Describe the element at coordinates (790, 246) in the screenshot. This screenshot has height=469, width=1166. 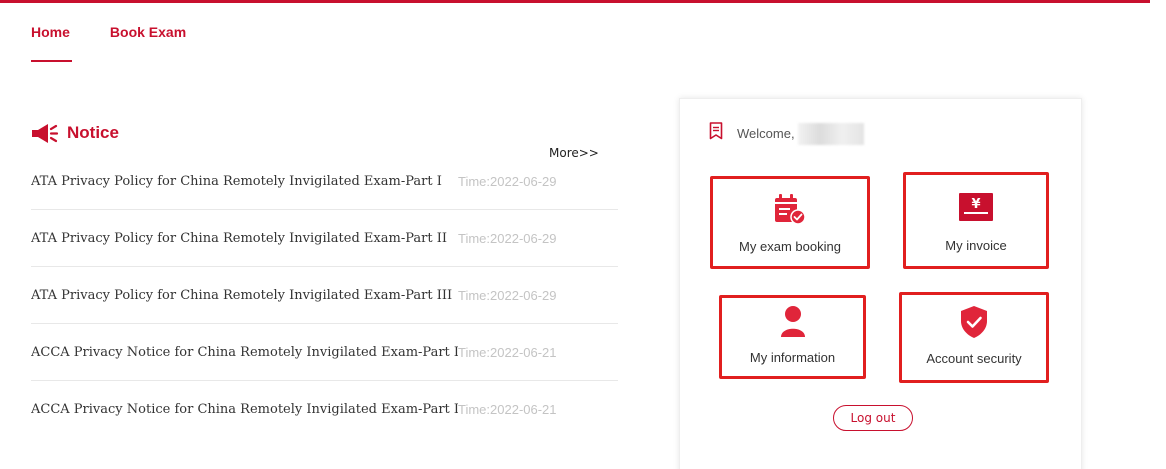
I see `tile-label: My exam booking` at that location.